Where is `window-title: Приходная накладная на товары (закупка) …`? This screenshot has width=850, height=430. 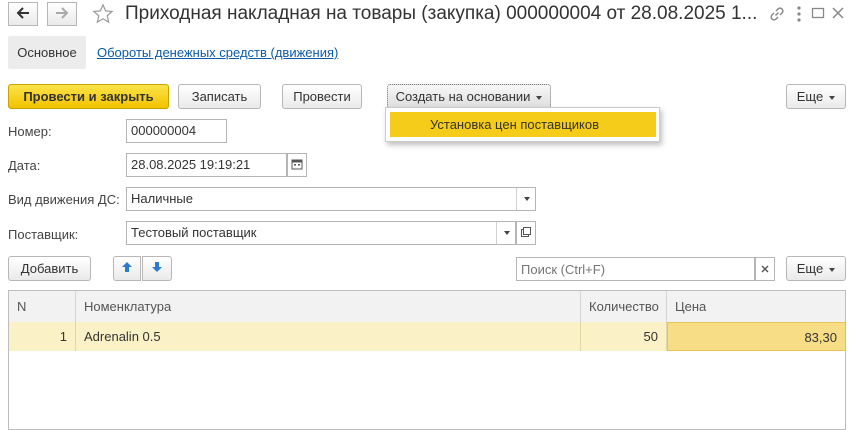 window-title: Приходная накладная на товары (закупка) … is located at coordinates (441, 13).